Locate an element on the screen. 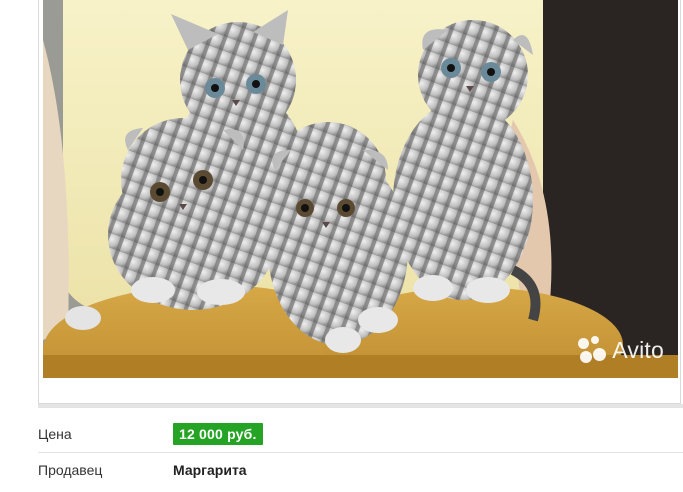 The height and width of the screenshot is (492, 683). photo-underbar is located at coordinates (360, 406).